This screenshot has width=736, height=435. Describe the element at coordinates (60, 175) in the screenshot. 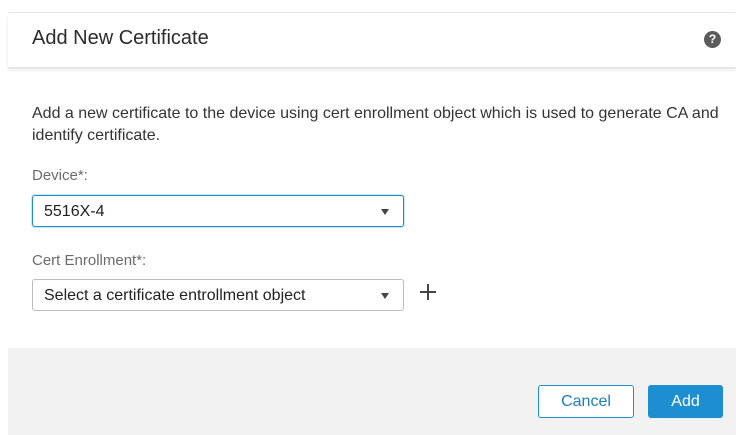

I see `device-label: Device*:` at that location.